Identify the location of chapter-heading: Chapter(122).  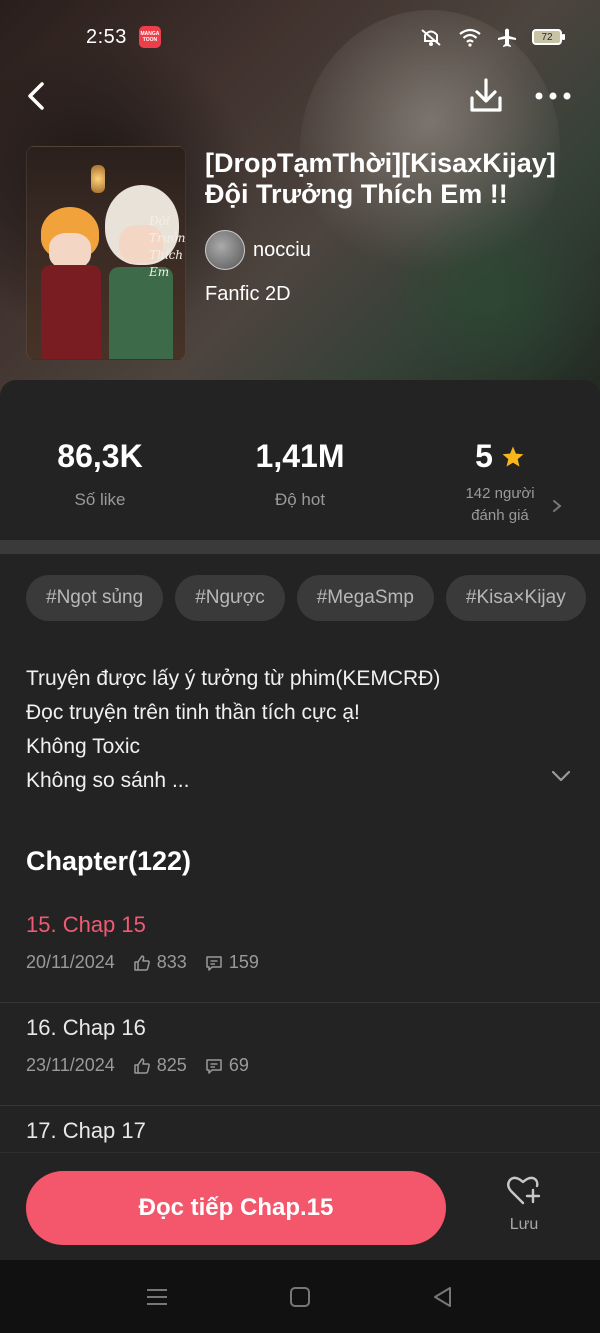
(109, 861).